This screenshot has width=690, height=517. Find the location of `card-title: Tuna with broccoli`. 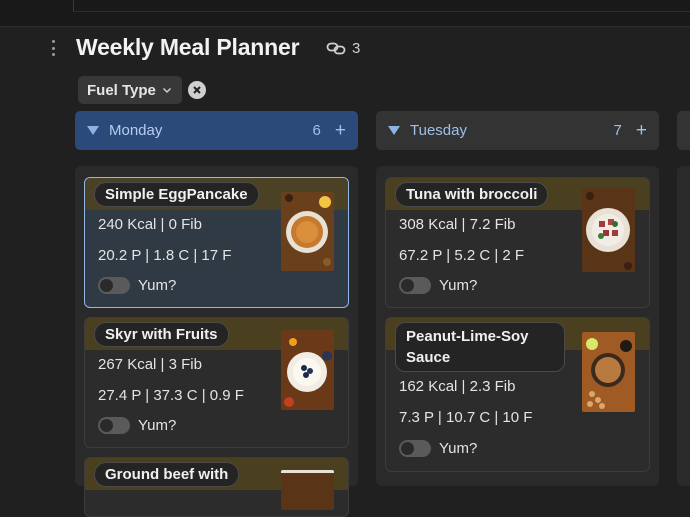

card-title: Tuna with broccoli is located at coordinates (472, 194).